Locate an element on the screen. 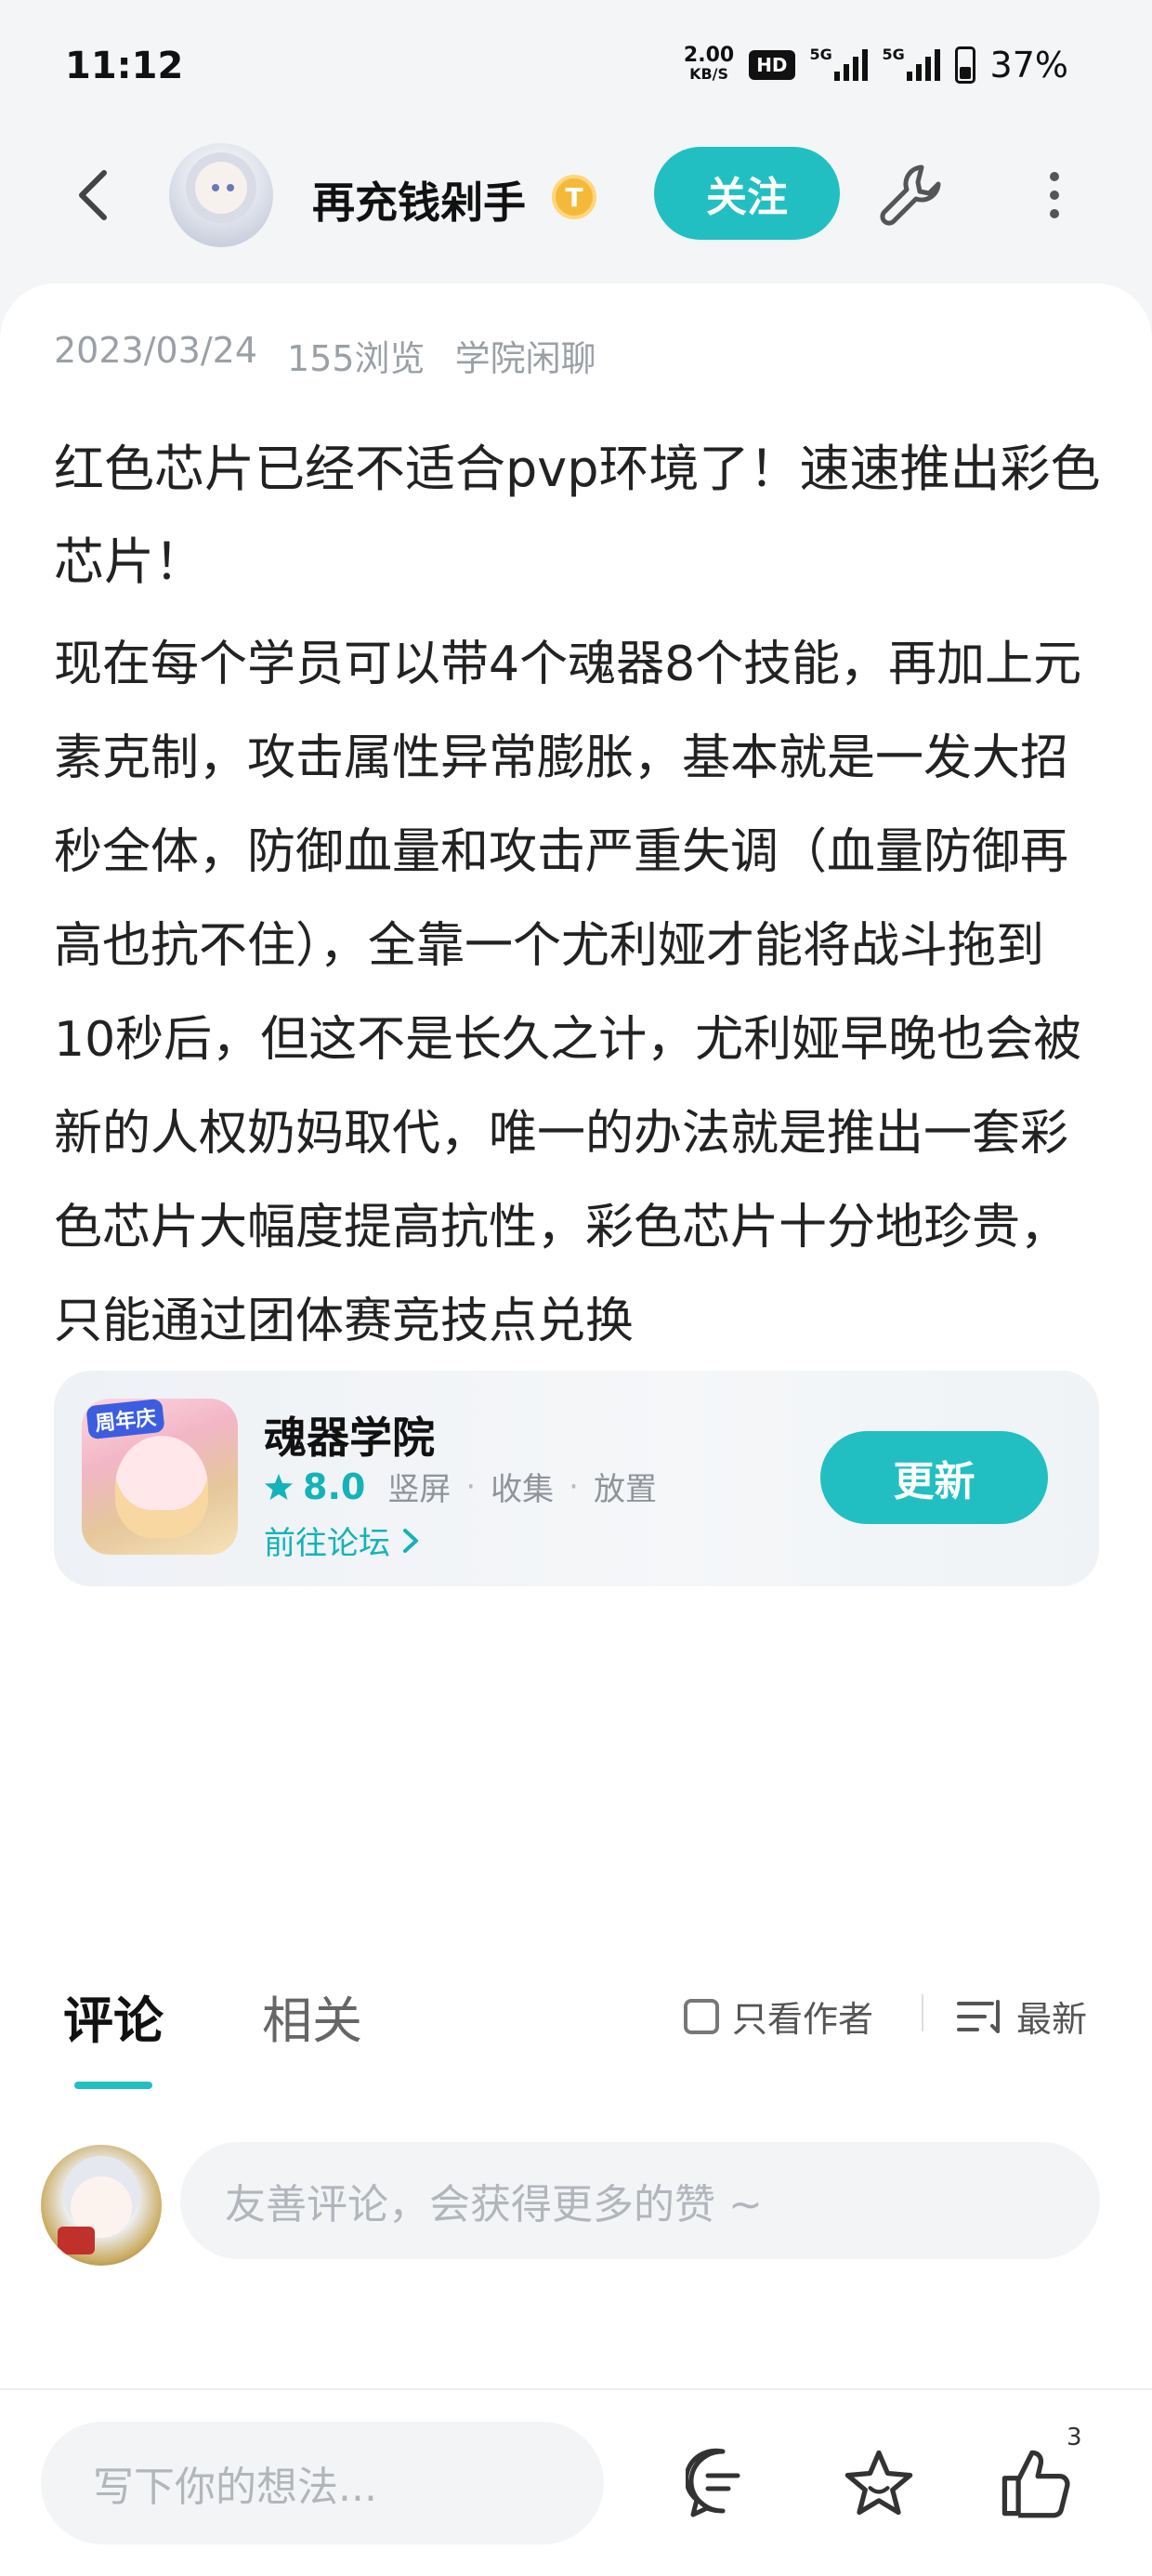  app-name: 魂器学院 is located at coordinates (349, 1434).